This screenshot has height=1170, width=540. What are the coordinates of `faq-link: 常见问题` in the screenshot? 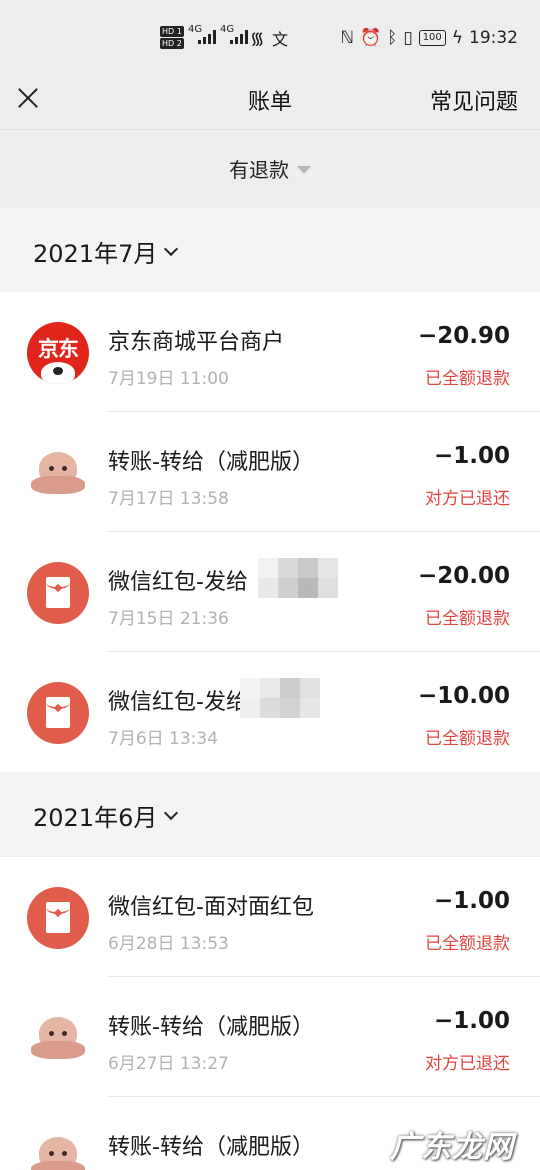 It's located at (474, 100).